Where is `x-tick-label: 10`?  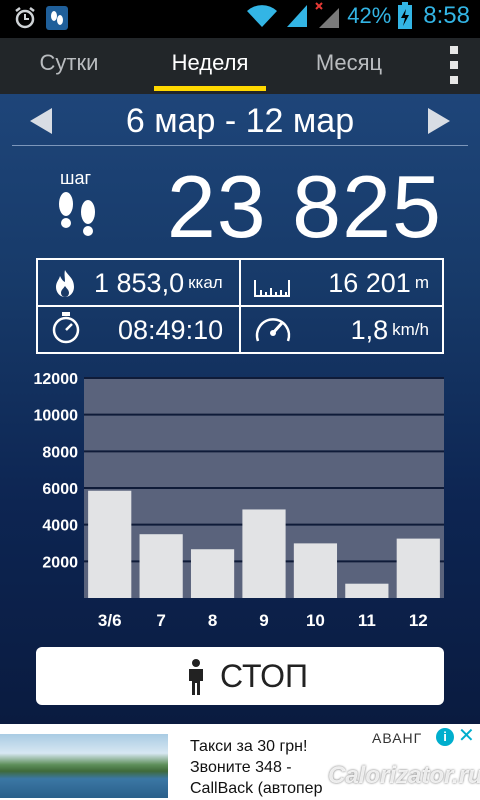 x-tick-label: 10 is located at coordinates (315, 620).